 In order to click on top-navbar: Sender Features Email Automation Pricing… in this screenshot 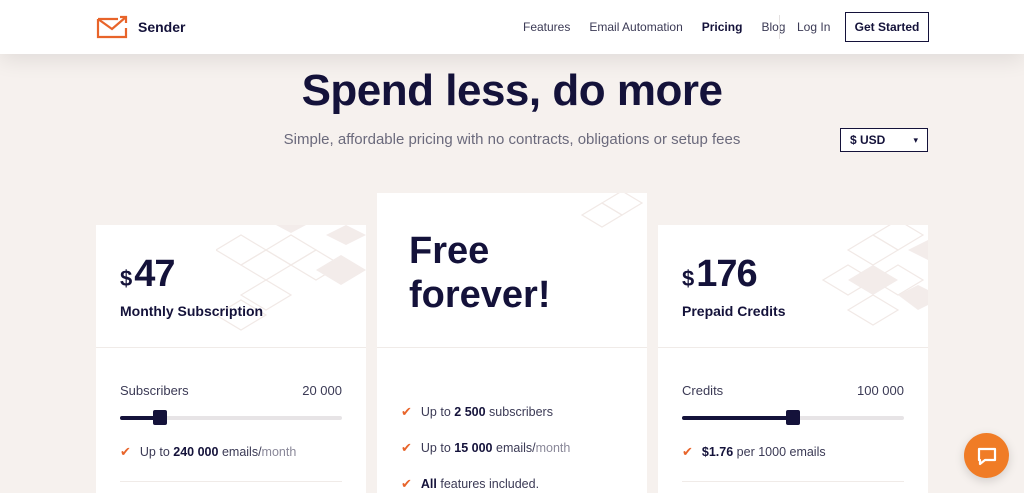, I will do `click(512, 27)`.